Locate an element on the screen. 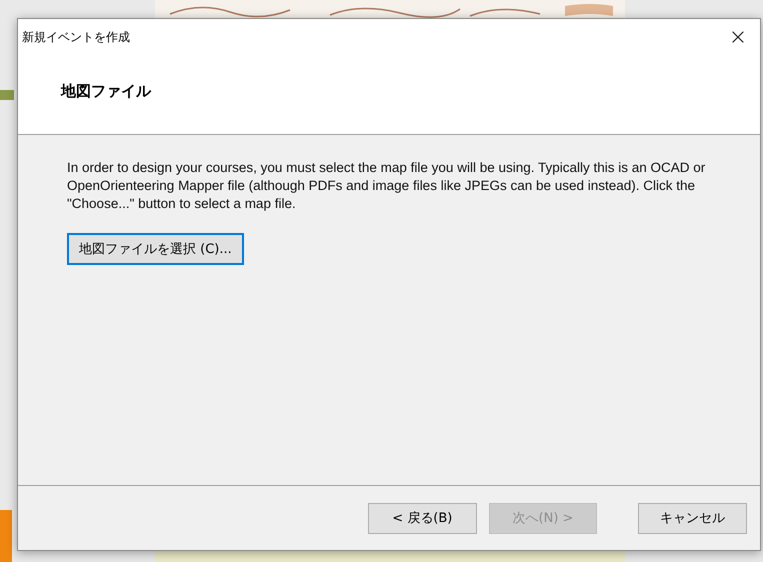 Image resolution: width=763 pixels, height=562 pixels. wizard-button: < 戻る(B) is located at coordinates (422, 518).